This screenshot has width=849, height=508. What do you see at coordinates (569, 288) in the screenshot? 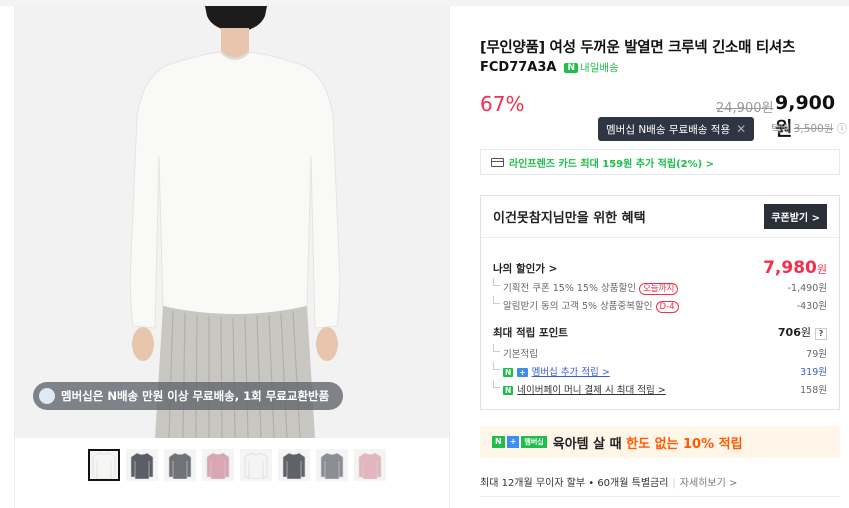
I see `discount-label: 기획전 쿠폰 15% 15% 상품할인` at bounding box center [569, 288].